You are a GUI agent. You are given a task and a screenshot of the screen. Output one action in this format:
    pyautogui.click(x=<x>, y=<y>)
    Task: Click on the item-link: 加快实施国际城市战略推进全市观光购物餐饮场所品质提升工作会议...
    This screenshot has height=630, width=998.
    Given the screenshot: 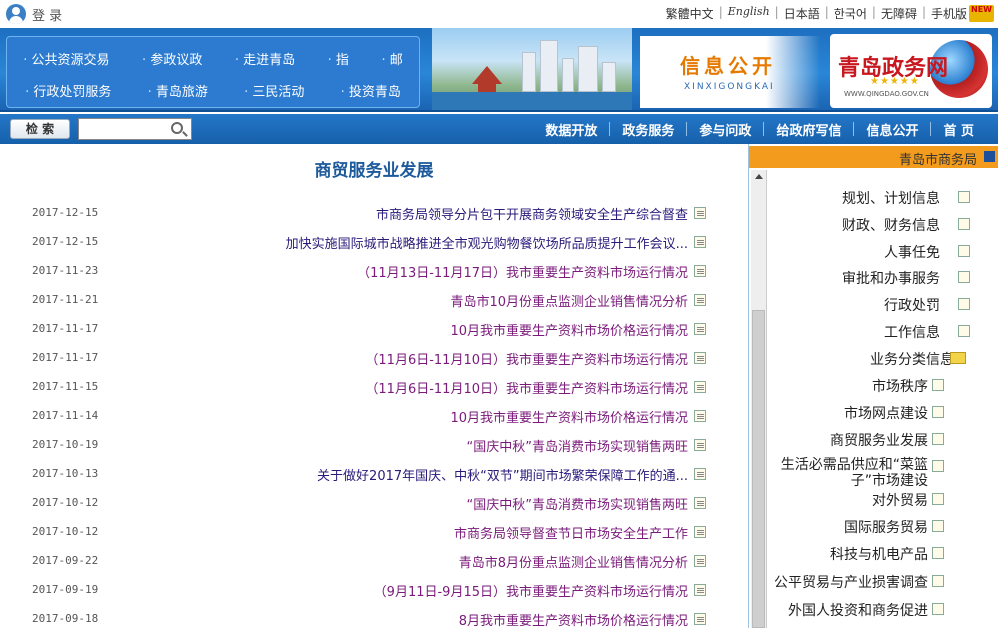 What is the action you would take?
    pyautogui.click(x=487, y=242)
    